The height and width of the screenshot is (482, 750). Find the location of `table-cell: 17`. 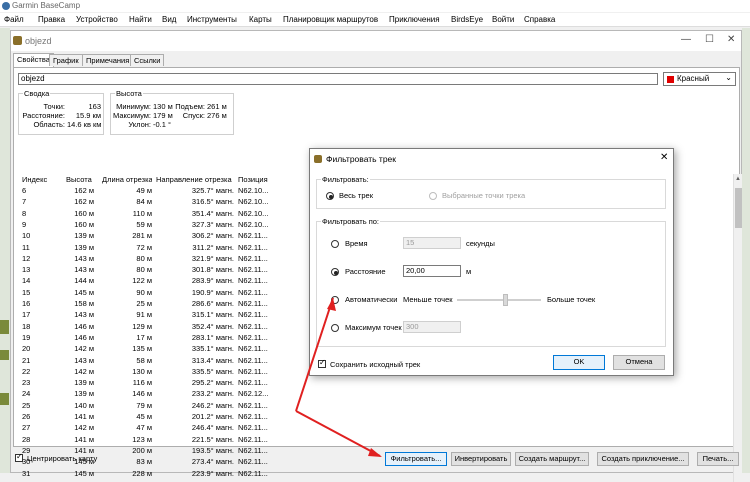

table-cell: 17 is located at coordinates (37, 314).